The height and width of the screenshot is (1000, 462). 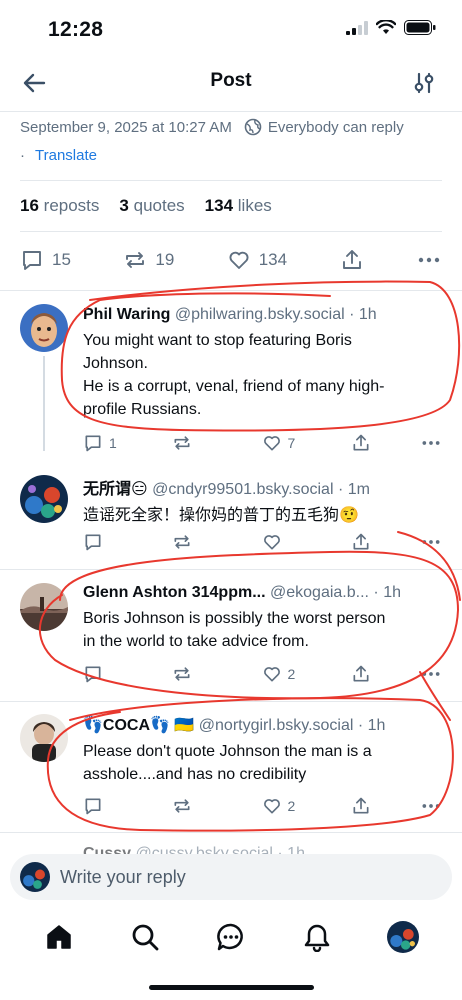 What do you see at coordinates (61, 259) in the screenshot?
I see `reply-count: 15` at bounding box center [61, 259].